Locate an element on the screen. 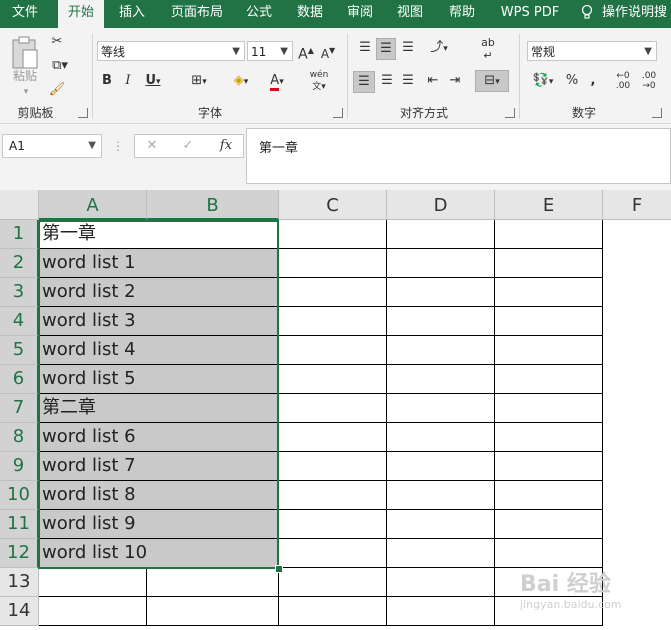 The height and width of the screenshot is (630, 671). cancel-icon: ✕ is located at coordinates (152, 146).